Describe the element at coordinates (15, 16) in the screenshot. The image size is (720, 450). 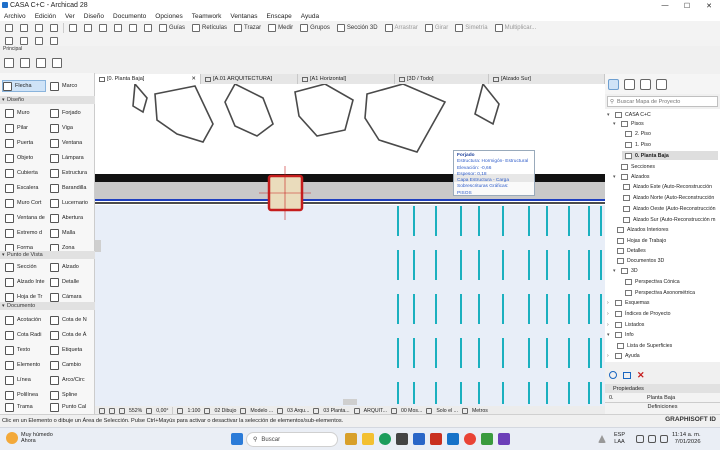
I see `menu-archivo: Archivo` at that location.